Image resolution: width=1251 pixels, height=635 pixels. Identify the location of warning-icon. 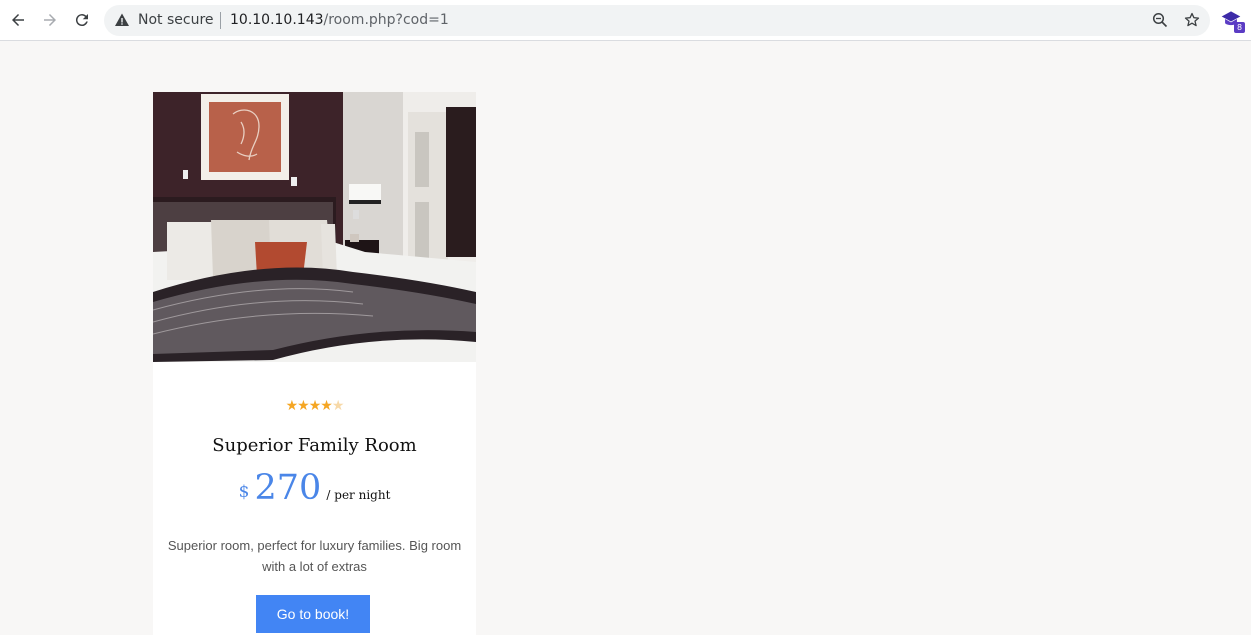
(122, 19).